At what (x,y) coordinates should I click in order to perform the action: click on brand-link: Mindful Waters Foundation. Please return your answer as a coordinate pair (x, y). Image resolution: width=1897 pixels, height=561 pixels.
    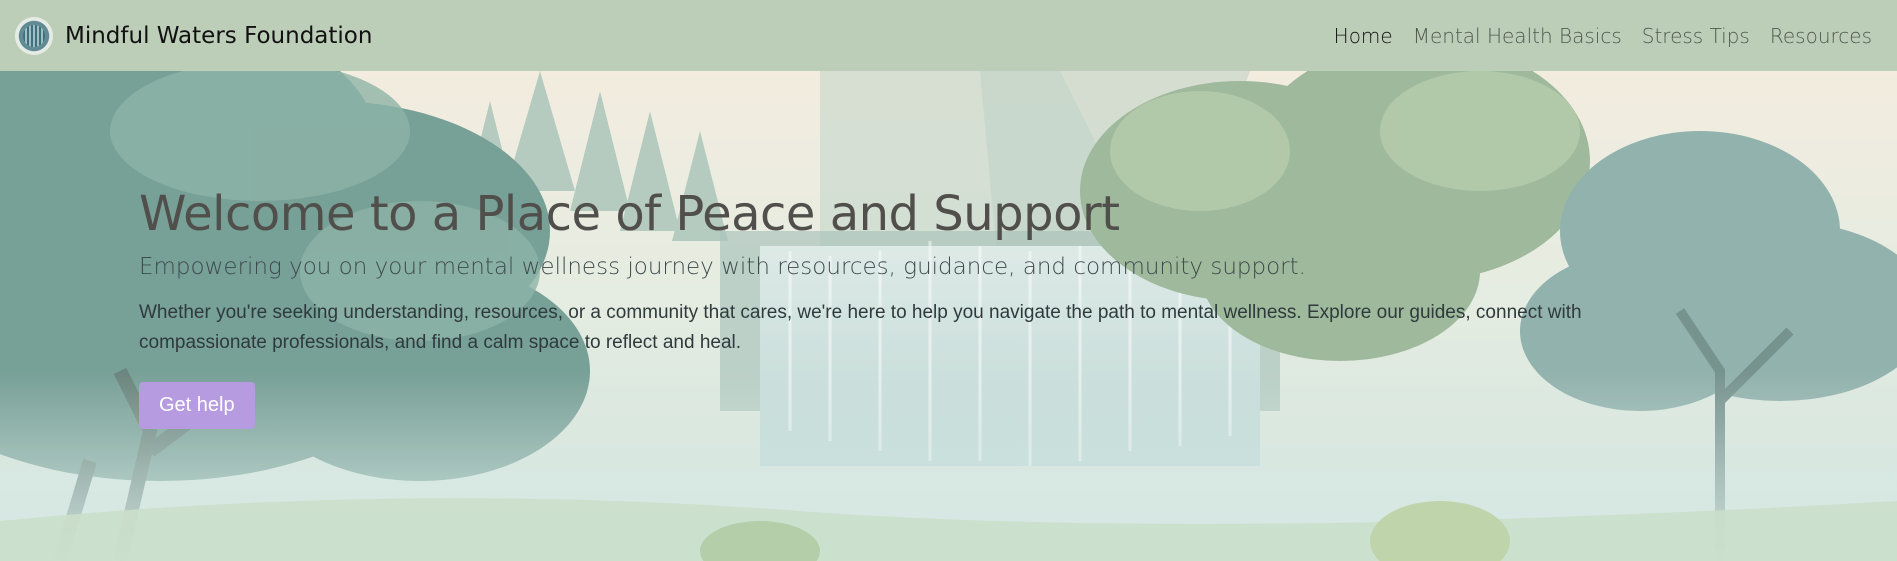
    Looking at the image, I should click on (194, 35).